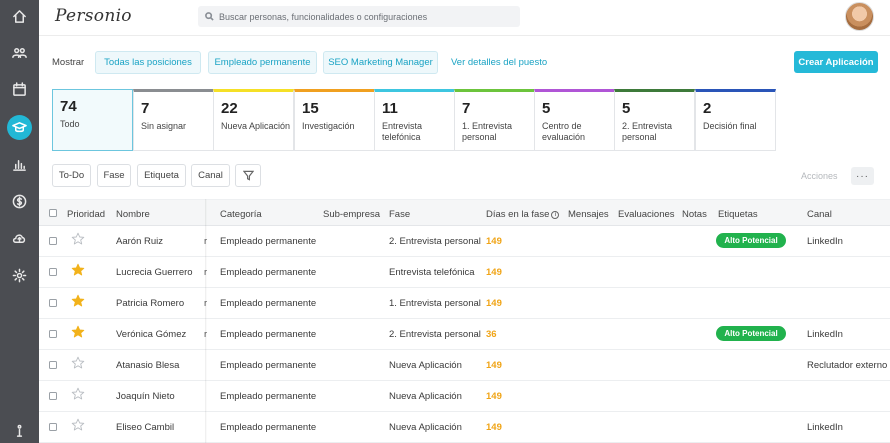  What do you see at coordinates (819, 176) in the screenshot?
I see `actions-label: Acciones` at bounding box center [819, 176].